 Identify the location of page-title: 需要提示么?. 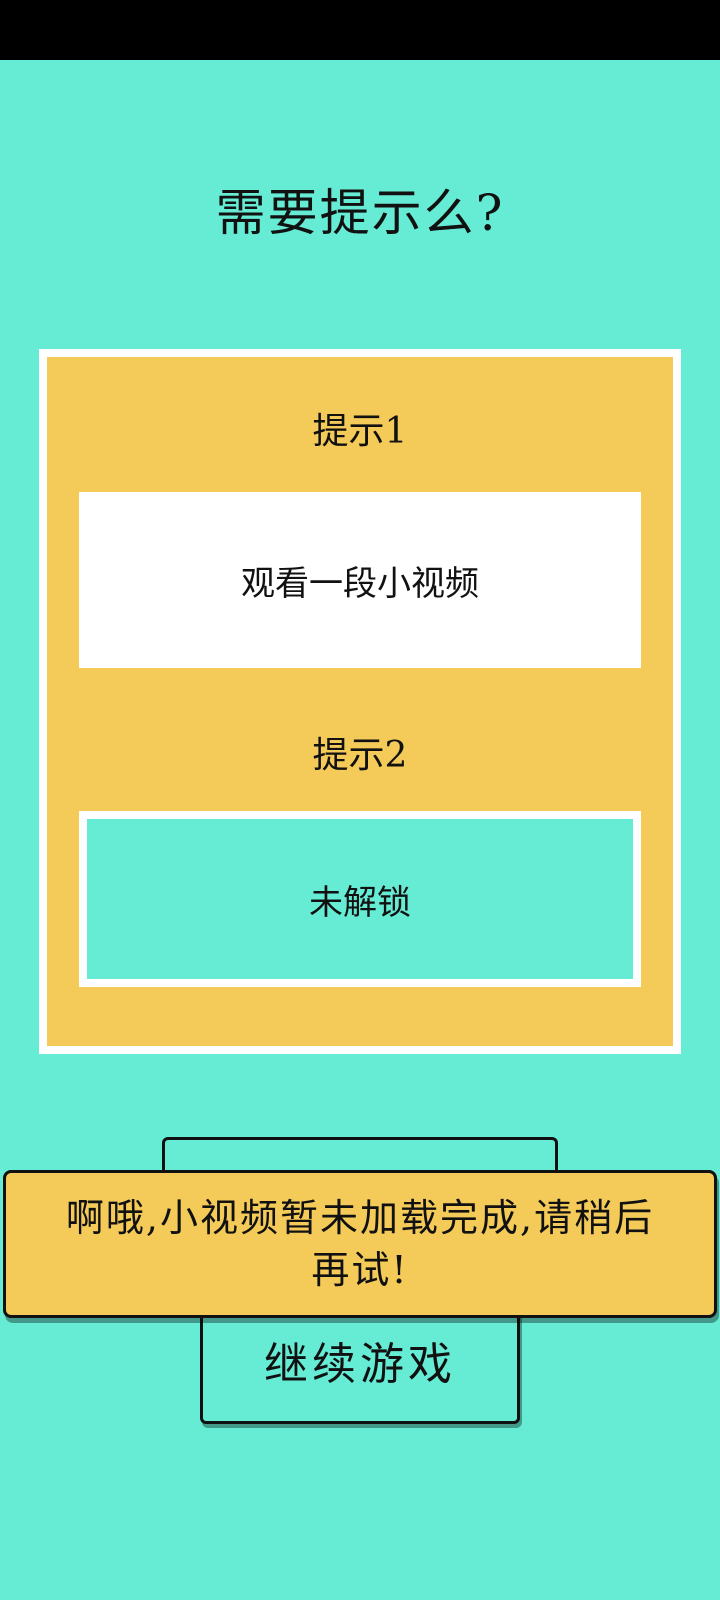
(360, 213).